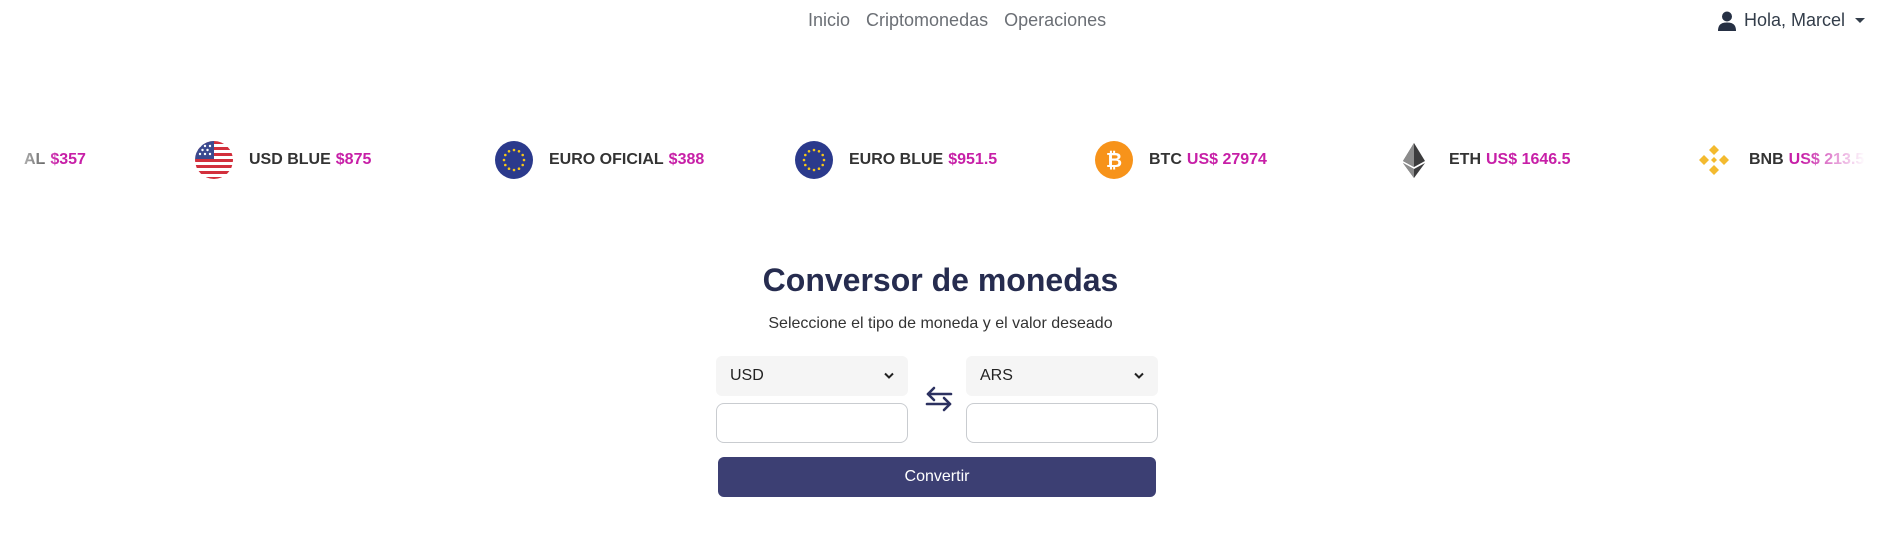 Image resolution: width=1881 pixels, height=553 pixels. I want to click on ticker-price: $875, so click(353, 159).